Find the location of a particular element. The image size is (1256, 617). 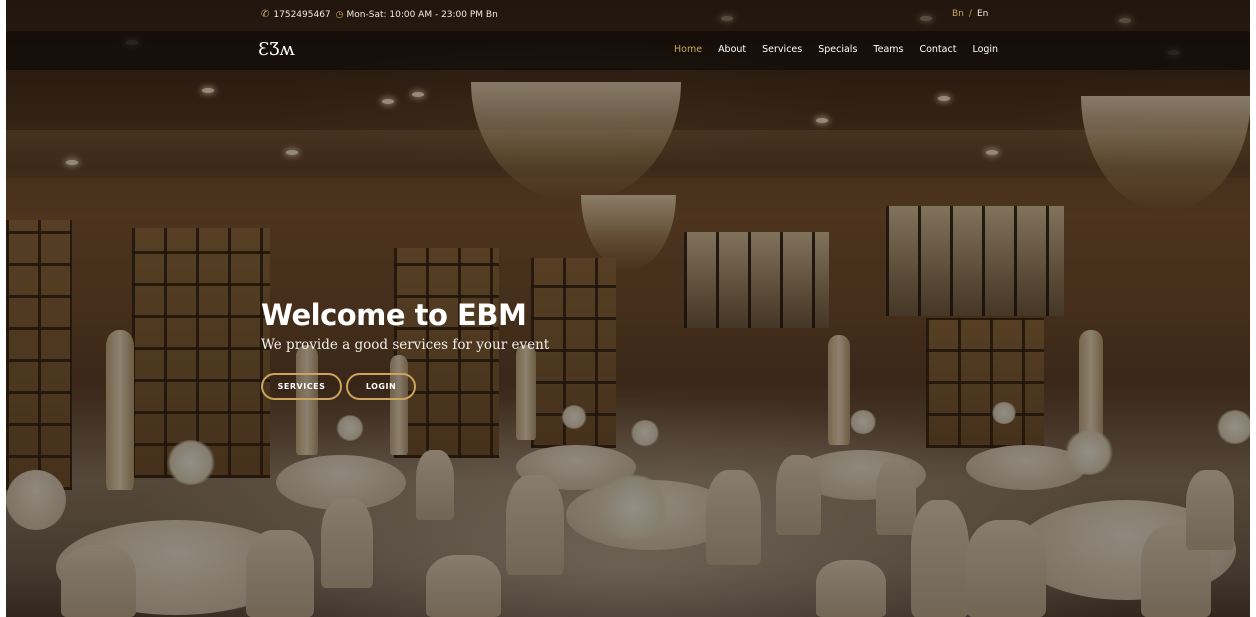

phone-icon: ✆ is located at coordinates (265, 14).